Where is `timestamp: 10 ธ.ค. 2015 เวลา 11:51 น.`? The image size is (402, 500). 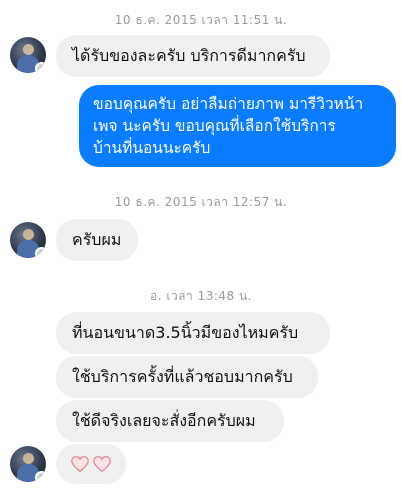
timestamp: 10 ธ.ค. 2015 เวลา 11:51 น. is located at coordinates (201, 20).